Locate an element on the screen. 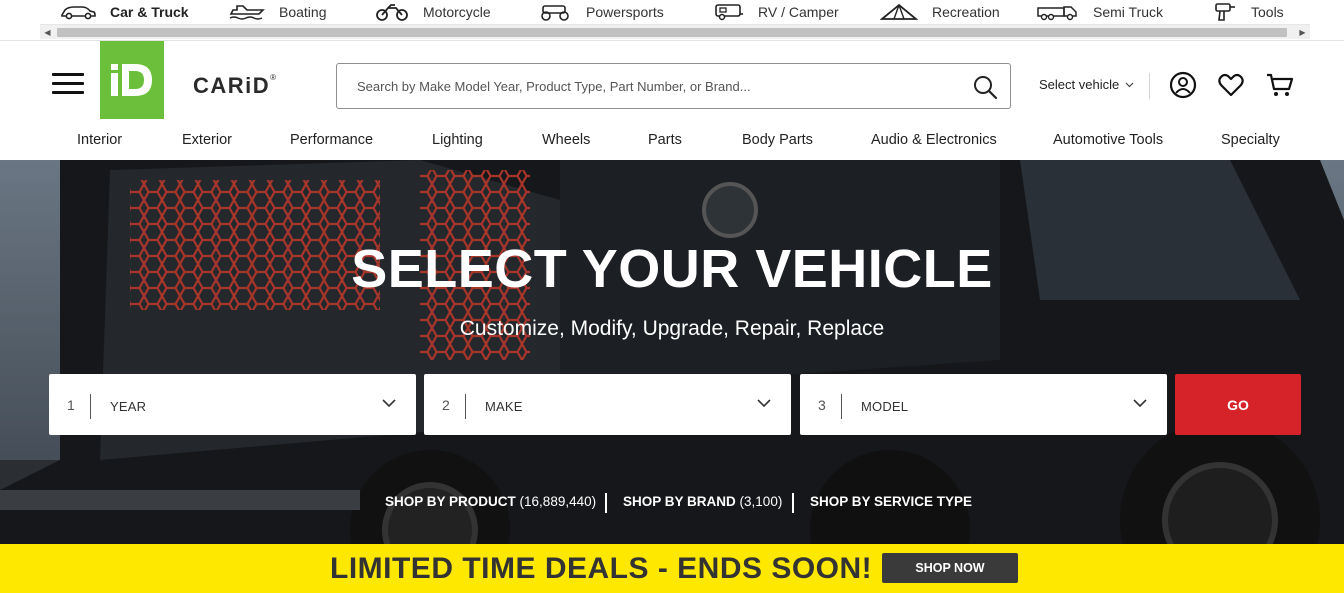  category-label: Powersports is located at coordinates (625, 12).